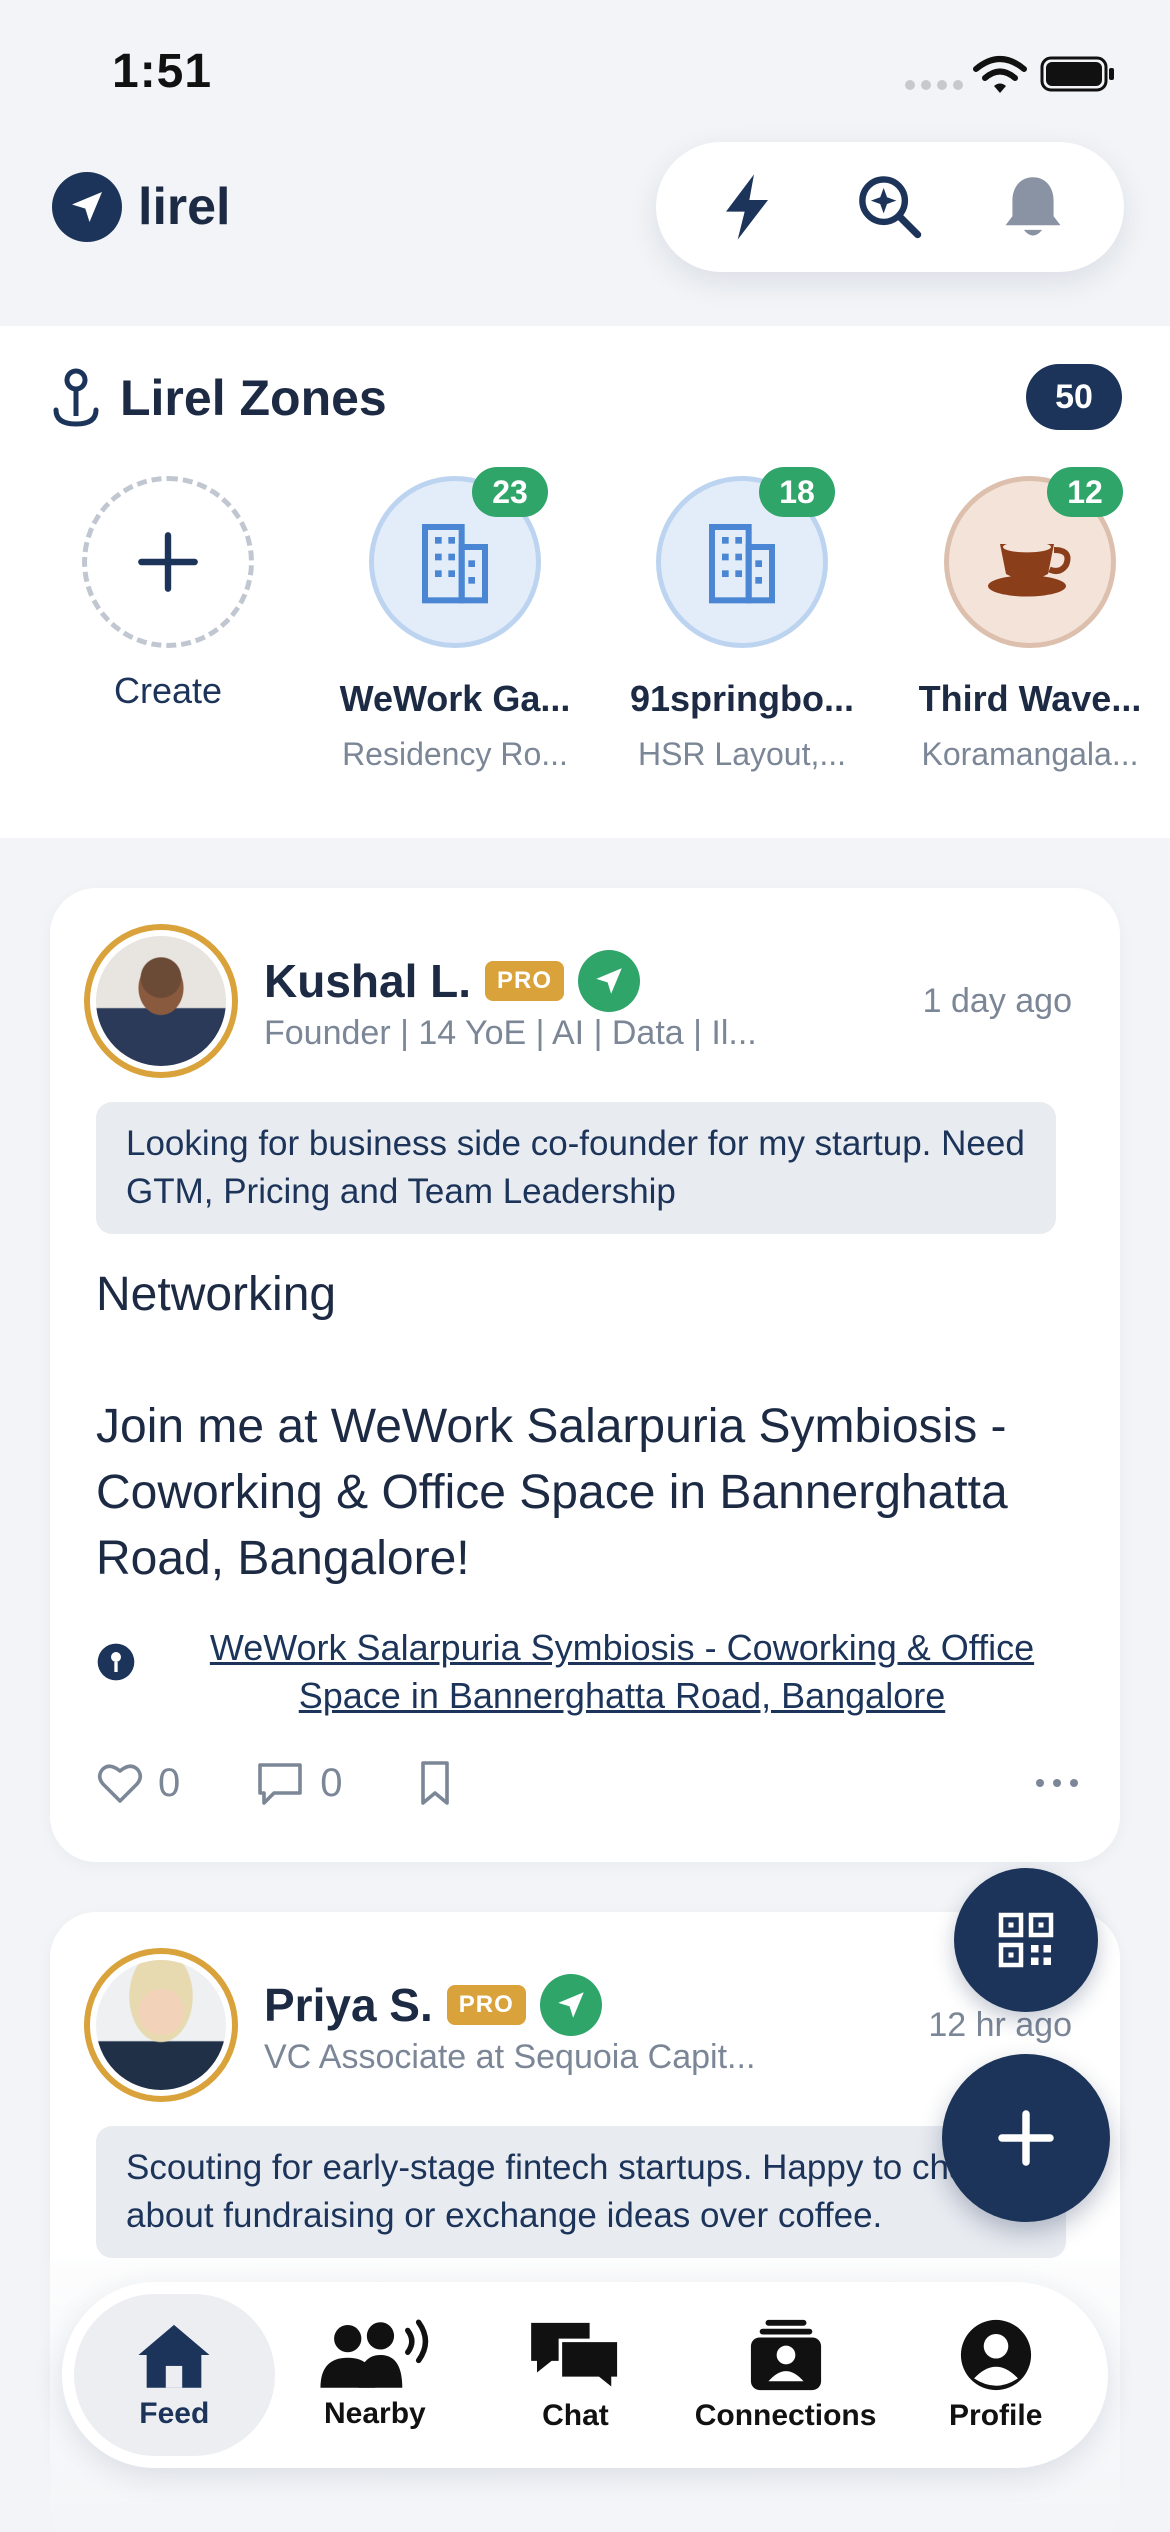 The height and width of the screenshot is (2532, 1170). Describe the element at coordinates (1085, 492) in the screenshot. I see `zone-member-count: 12` at that location.